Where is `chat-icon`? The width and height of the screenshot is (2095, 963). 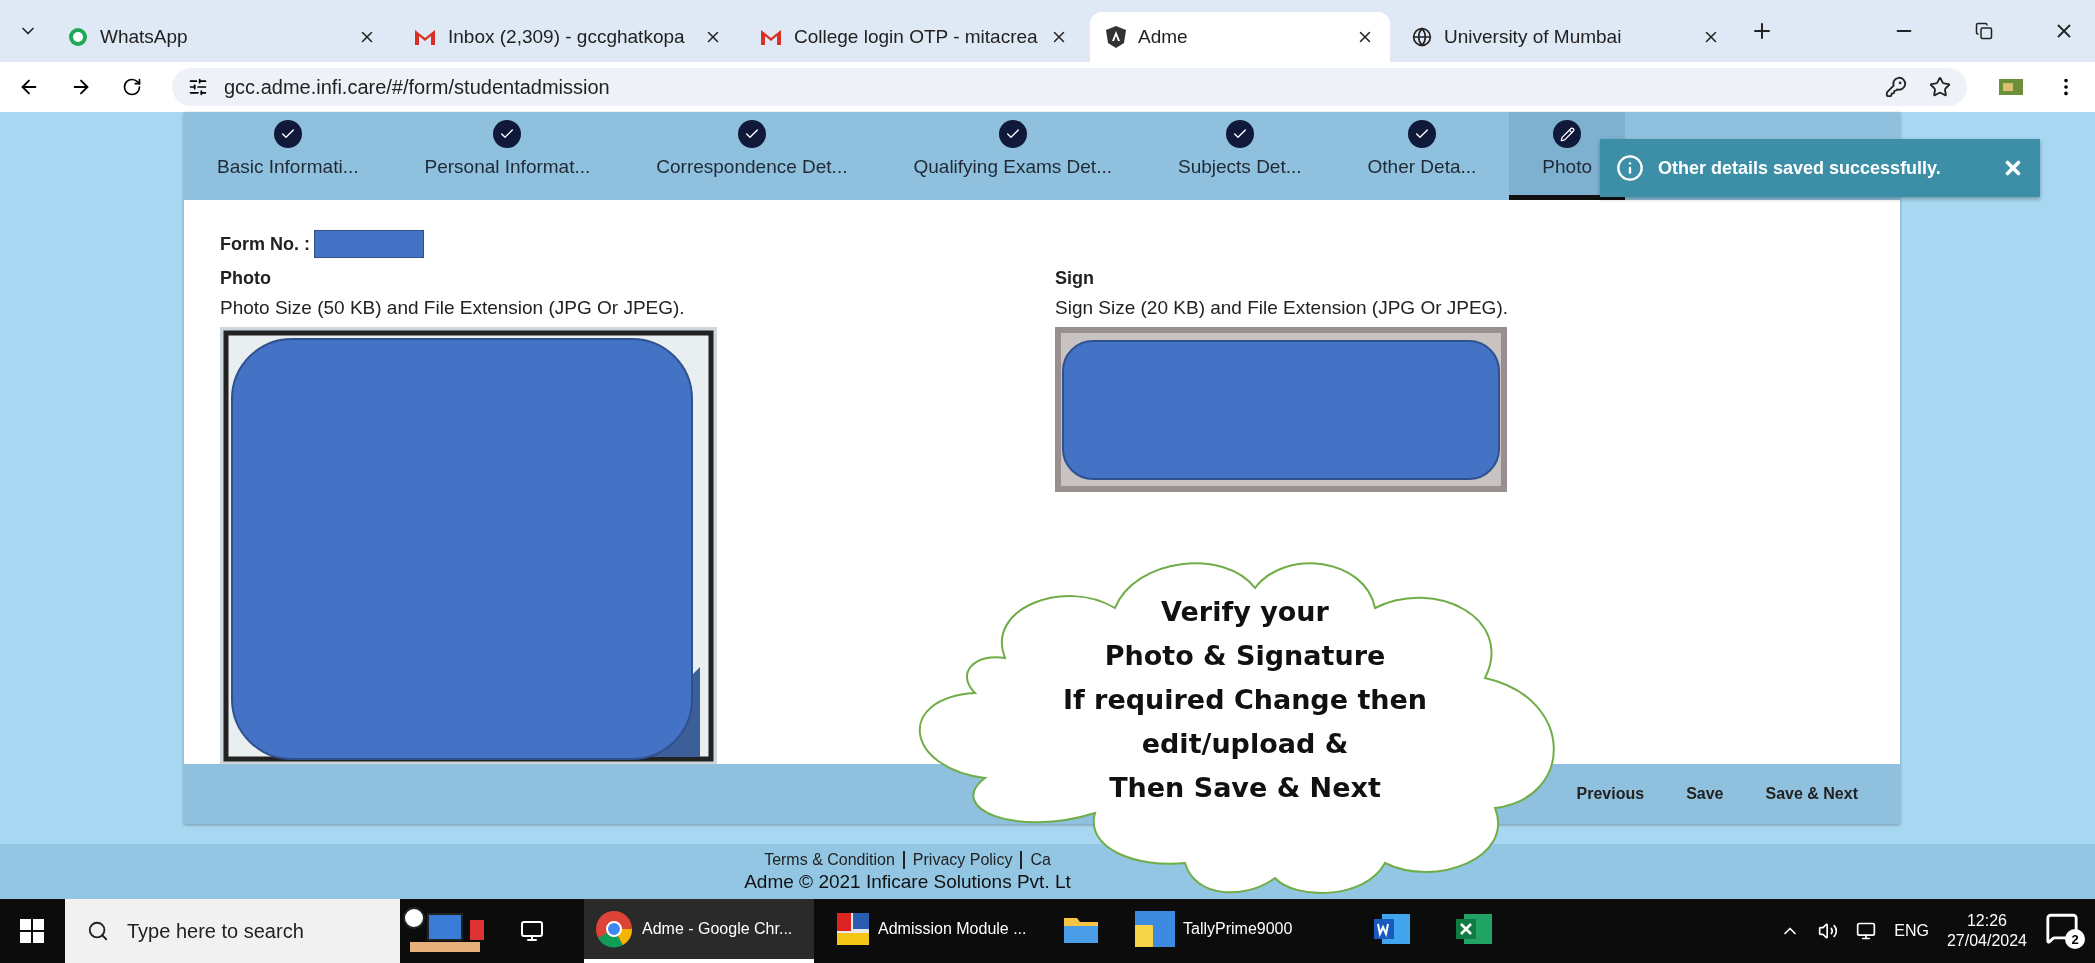 chat-icon is located at coordinates (78, 37).